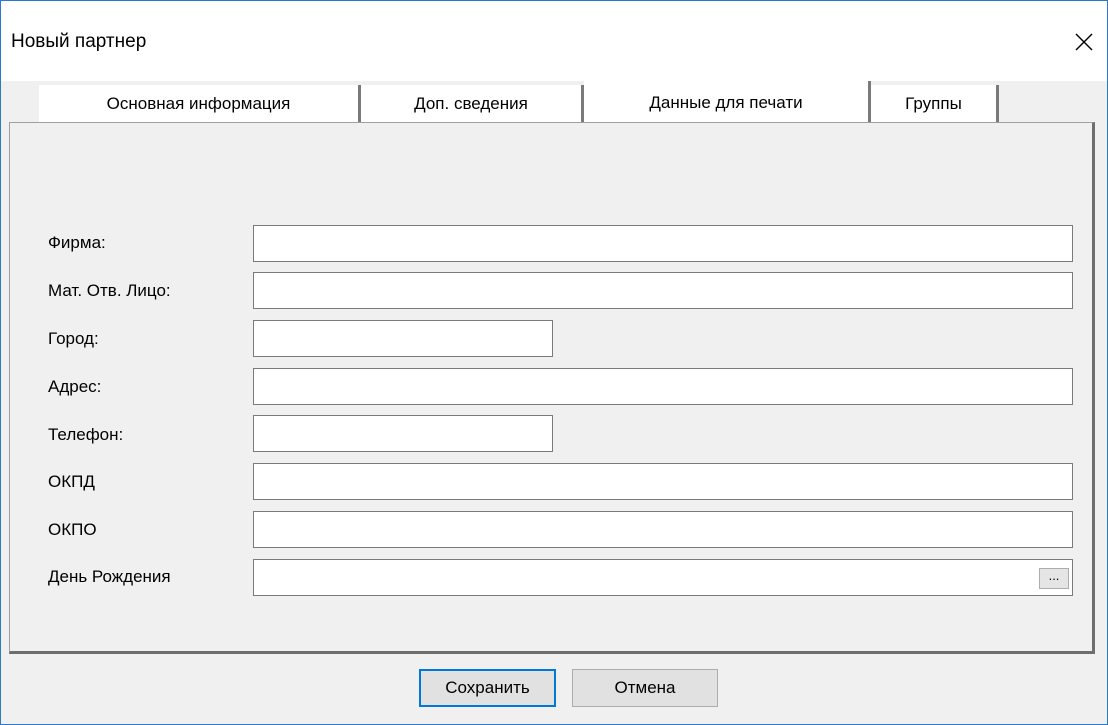  Describe the element at coordinates (663, 529) in the screenshot. I see `okpo-input` at that location.